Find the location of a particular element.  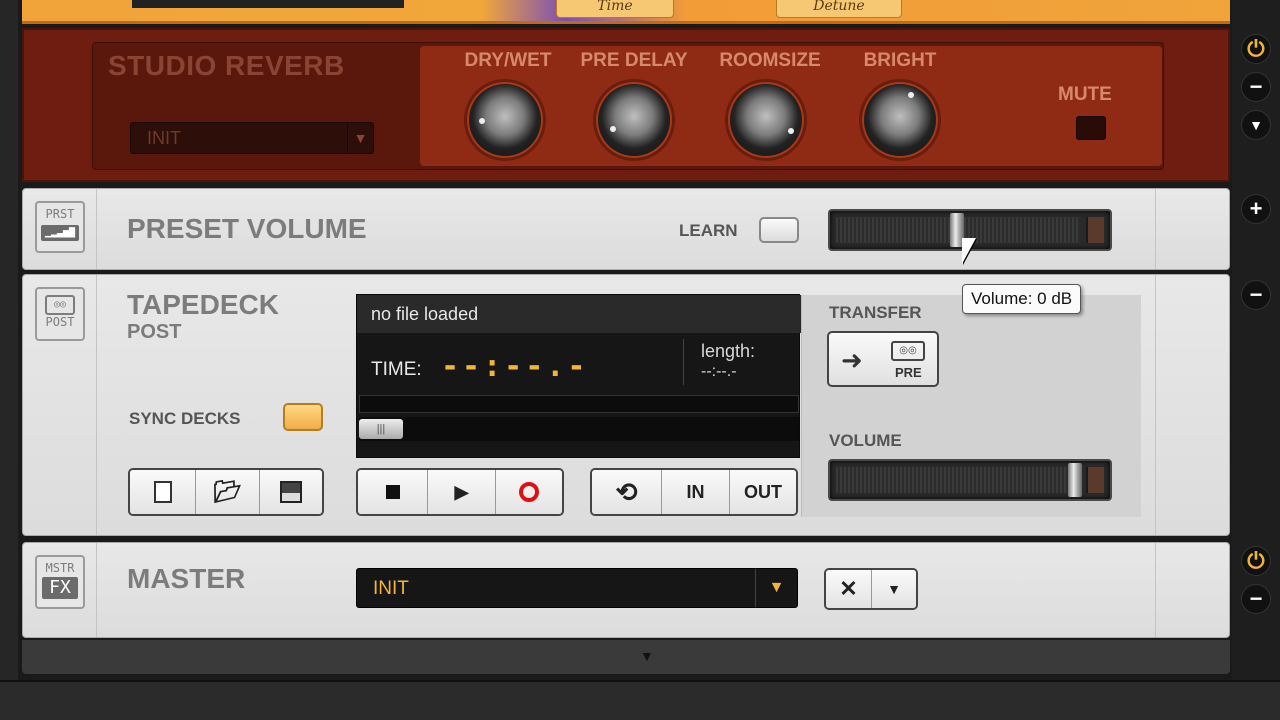

loop-button: ⟲ is located at coordinates (627, 492).